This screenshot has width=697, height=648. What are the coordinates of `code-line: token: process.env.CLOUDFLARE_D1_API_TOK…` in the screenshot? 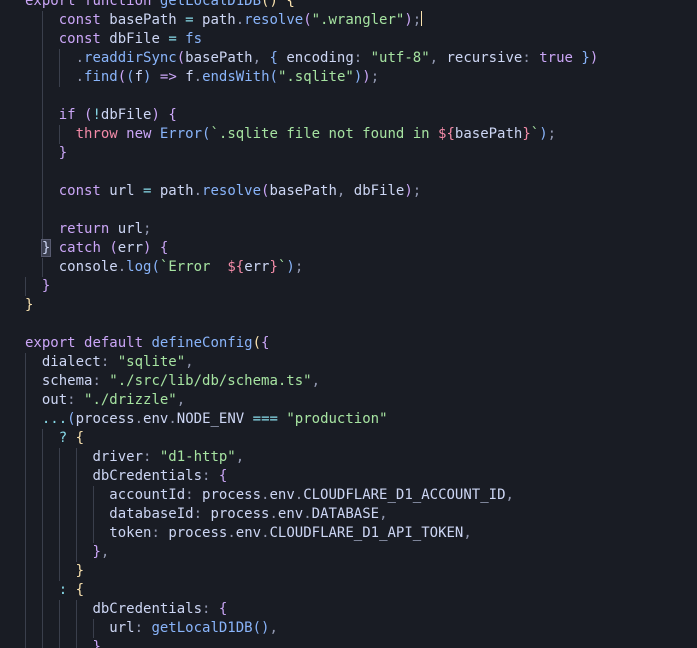 It's located at (348, 533).